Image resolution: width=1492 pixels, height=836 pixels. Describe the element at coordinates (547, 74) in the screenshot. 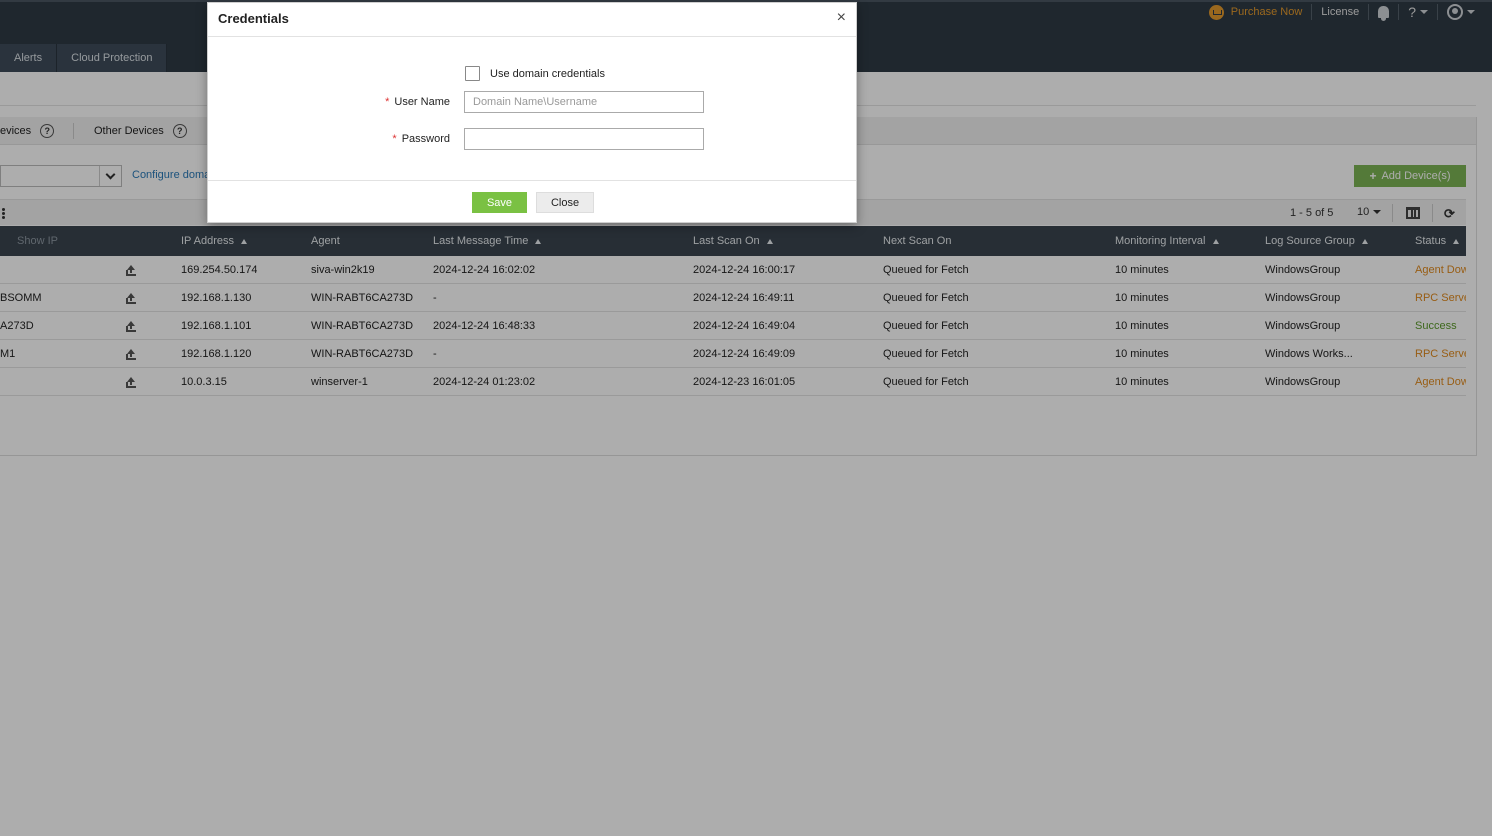

I see `use-domain-credentials-label: Use domain credentials` at that location.